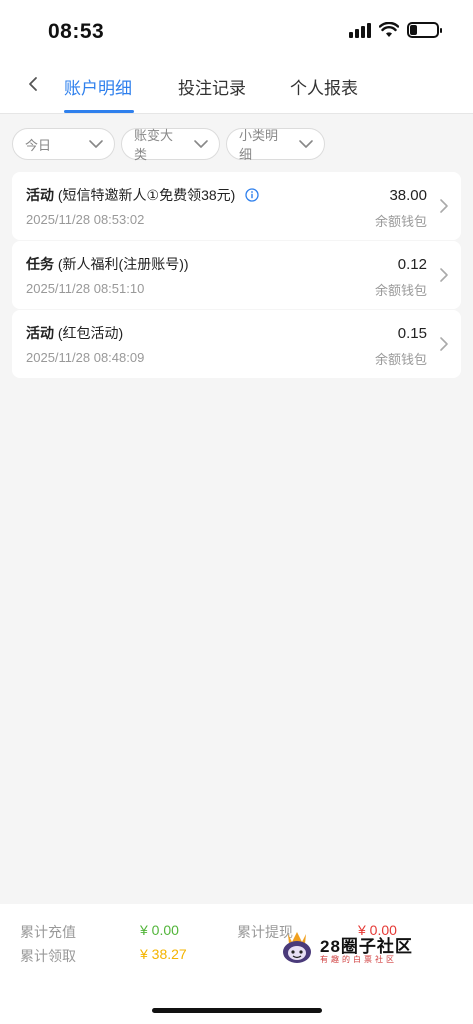 Image resolution: width=473 pixels, height=1024 pixels. What do you see at coordinates (259, 145) in the screenshot?
I see `filter-sub-label: 小类明细` at bounding box center [259, 145].